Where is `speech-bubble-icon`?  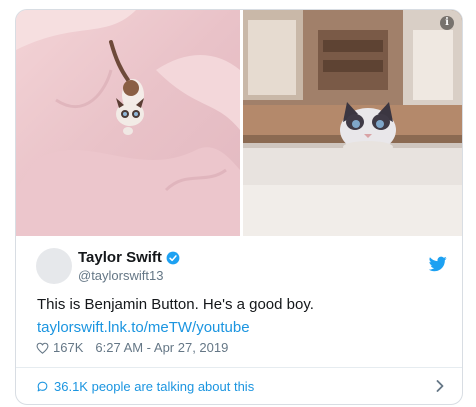 speech-bubble-icon is located at coordinates (42, 386).